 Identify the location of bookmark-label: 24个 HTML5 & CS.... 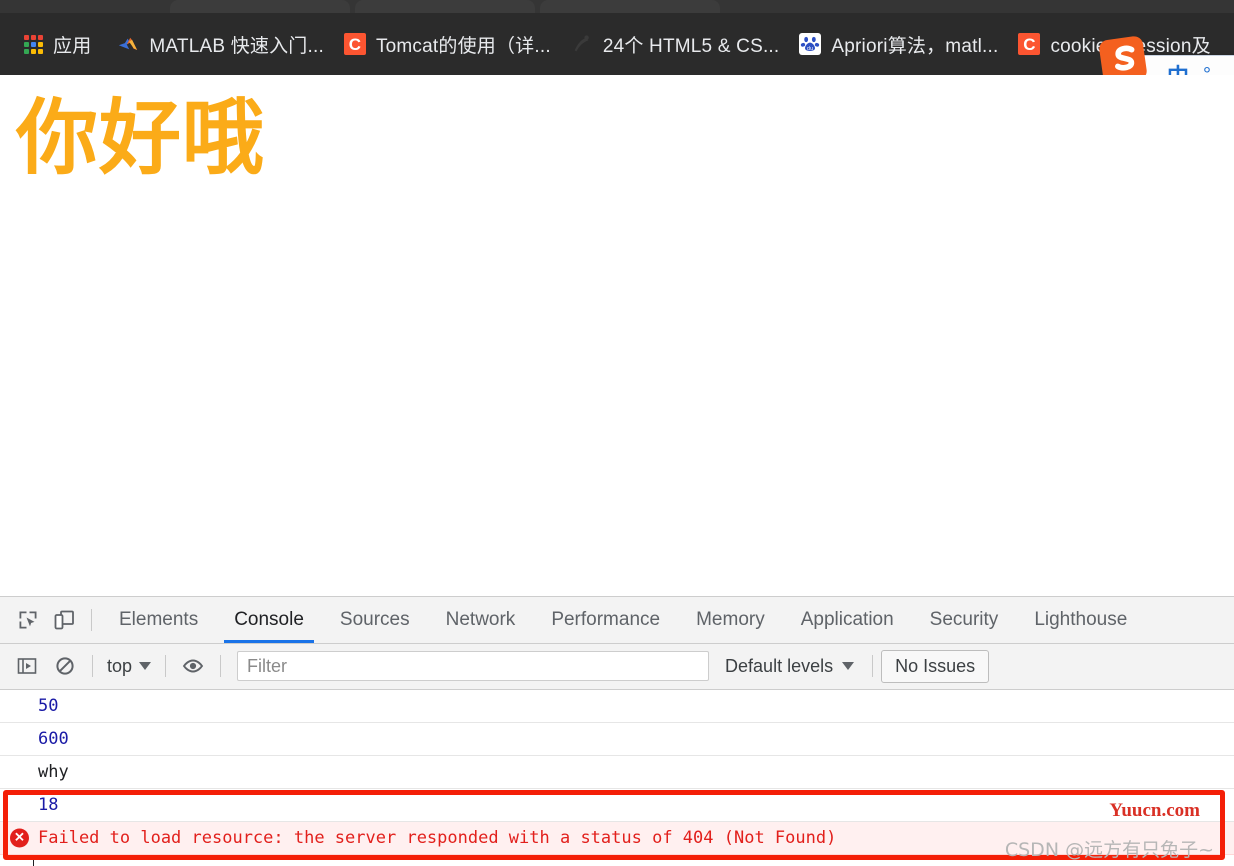
(691, 46).